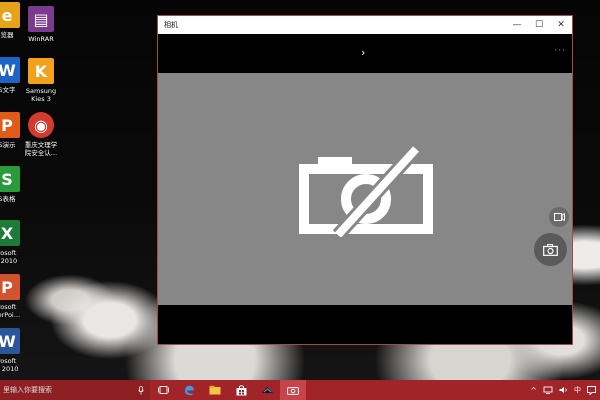 The width and height of the screenshot is (600, 400). Describe the element at coordinates (10, 233) in the screenshot. I see `excel-icon: X` at that location.